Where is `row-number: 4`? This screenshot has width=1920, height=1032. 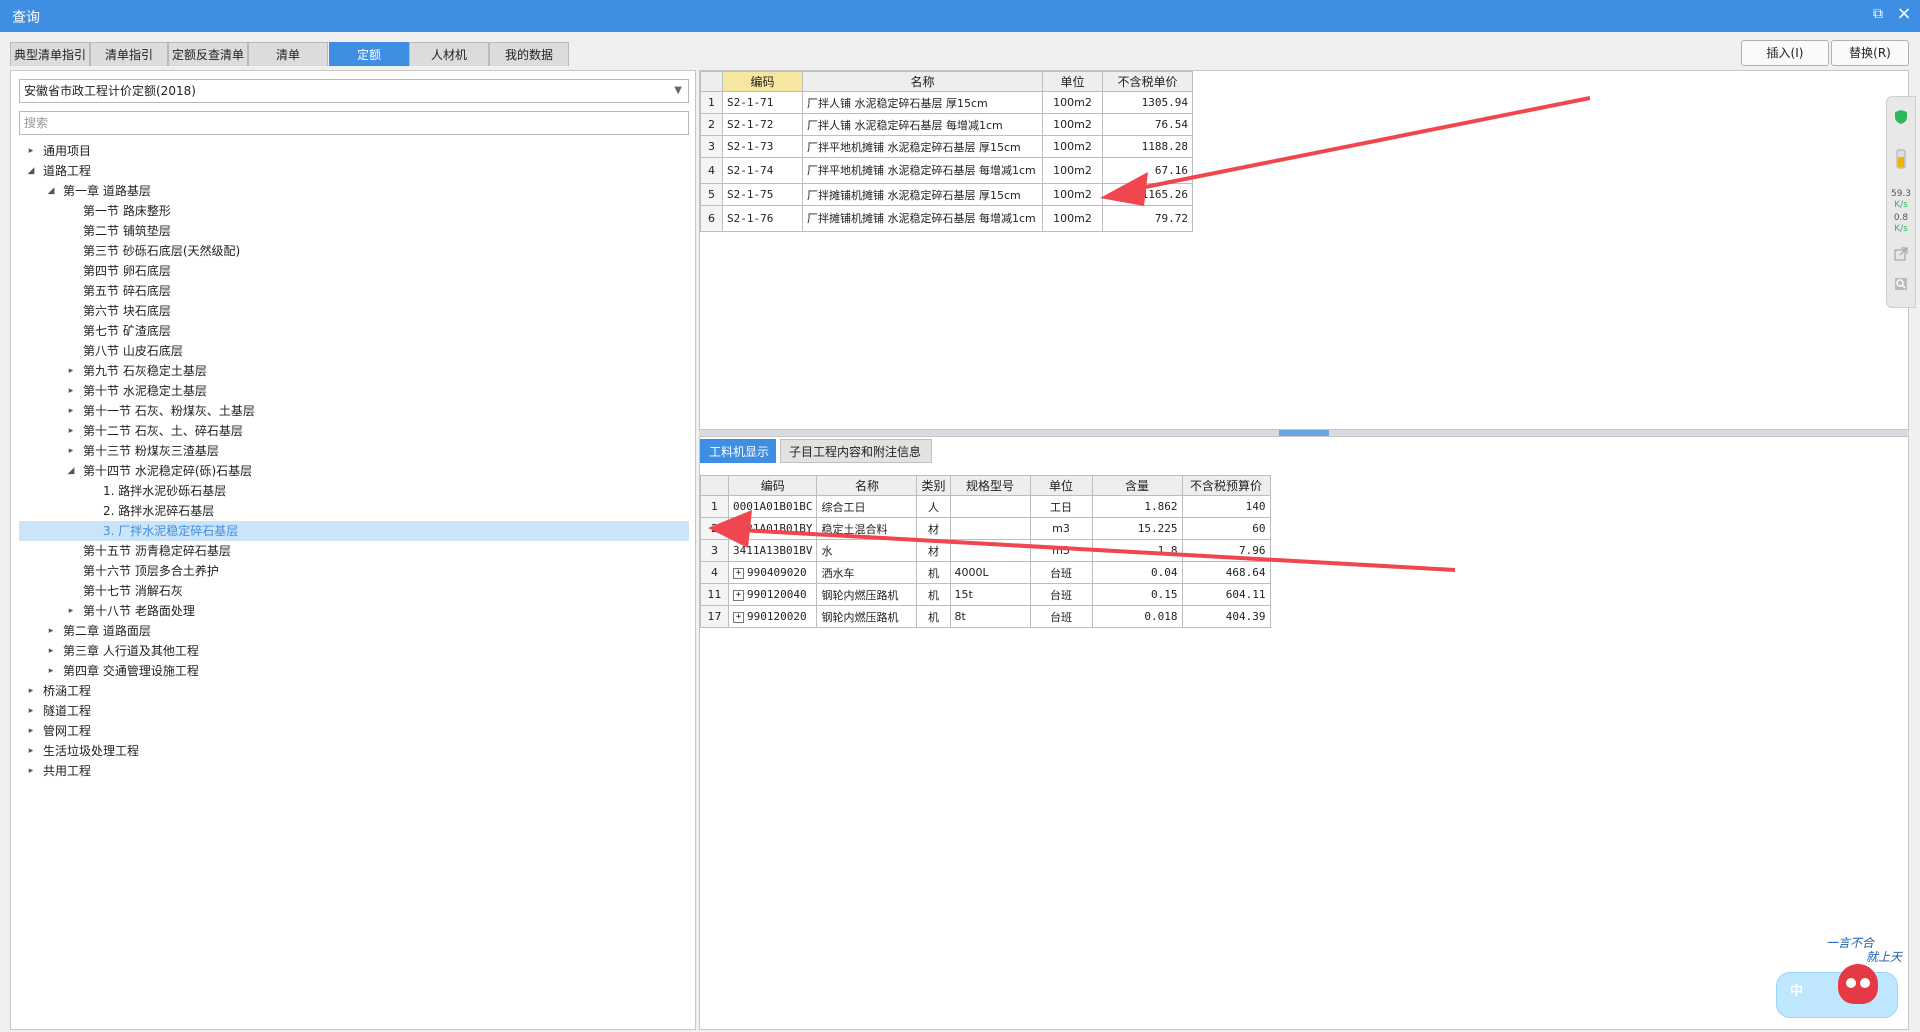
row-number: 4 is located at coordinates (711, 170).